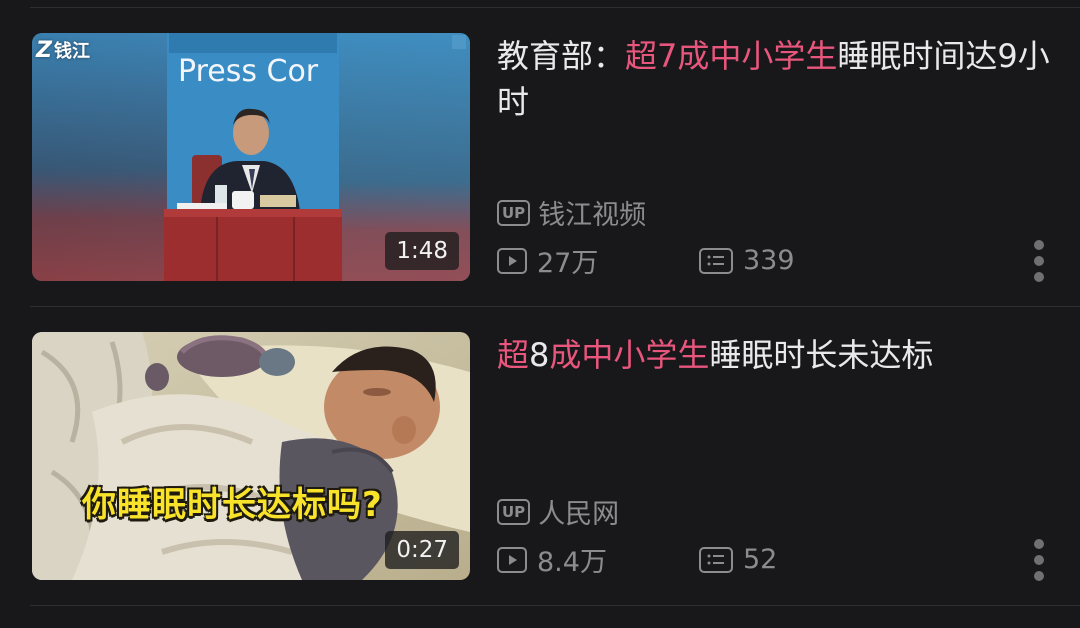 The width and height of the screenshot is (1080, 628). Describe the element at coordinates (738, 559) in the screenshot. I see `comment-count: 52` at that location.